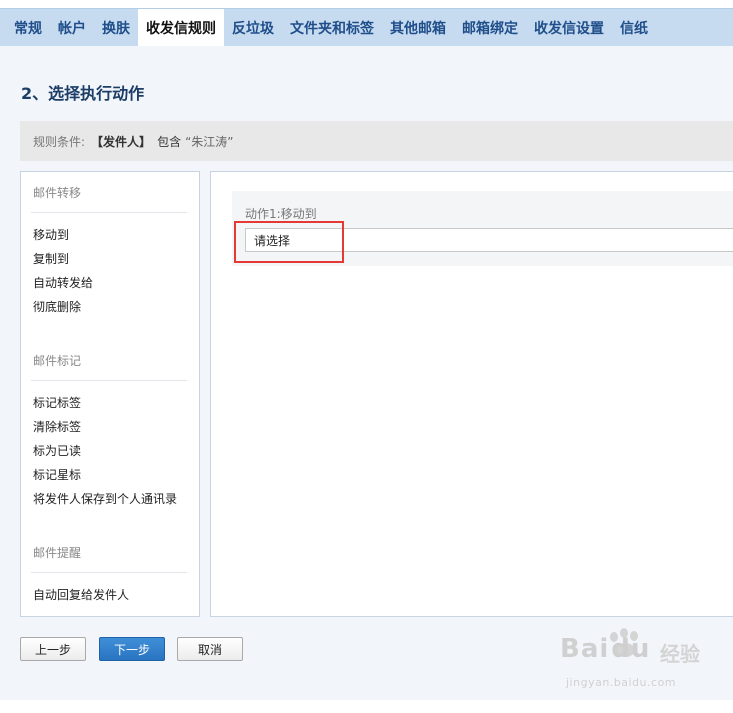 The width and height of the screenshot is (733, 713). I want to click on tab-mailbox-binding: 邮箱绑定, so click(490, 27).